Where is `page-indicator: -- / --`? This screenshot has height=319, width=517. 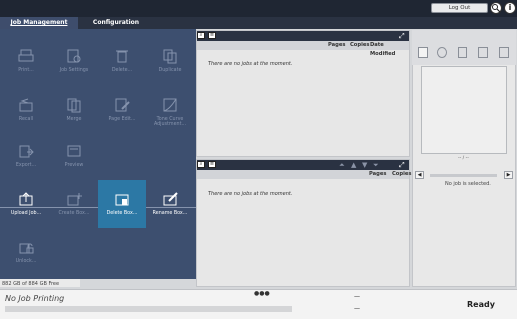
page-indicator: -- / -- is located at coordinates (463, 158).